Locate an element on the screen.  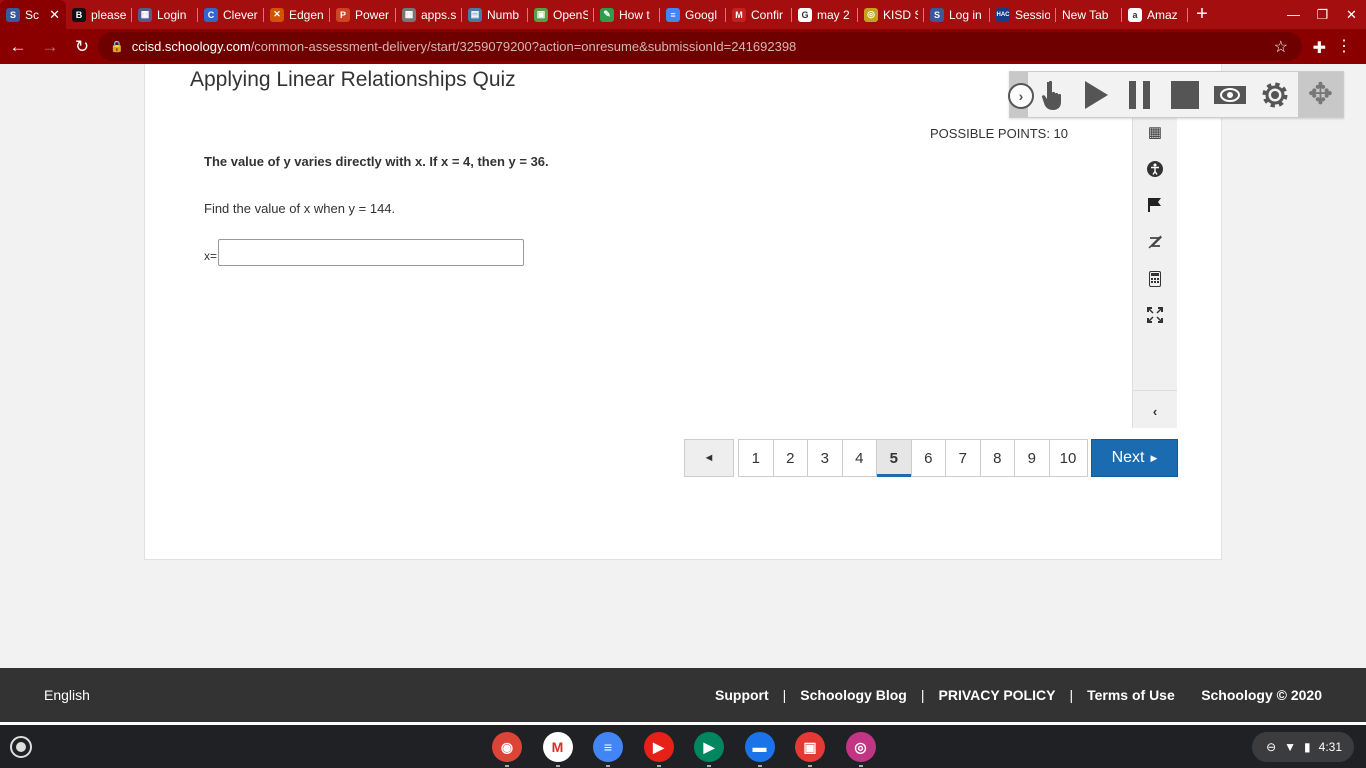
reference-table-icon: ▦ is located at coordinates (1155, 132).